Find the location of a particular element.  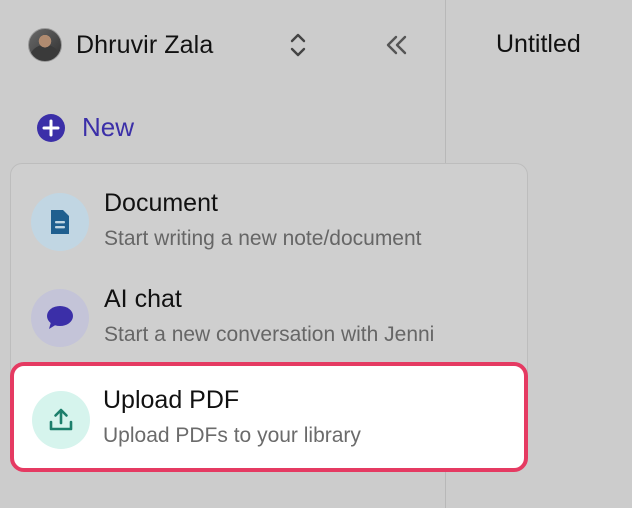

collapse-sidebar-icon is located at coordinates (397, 45).